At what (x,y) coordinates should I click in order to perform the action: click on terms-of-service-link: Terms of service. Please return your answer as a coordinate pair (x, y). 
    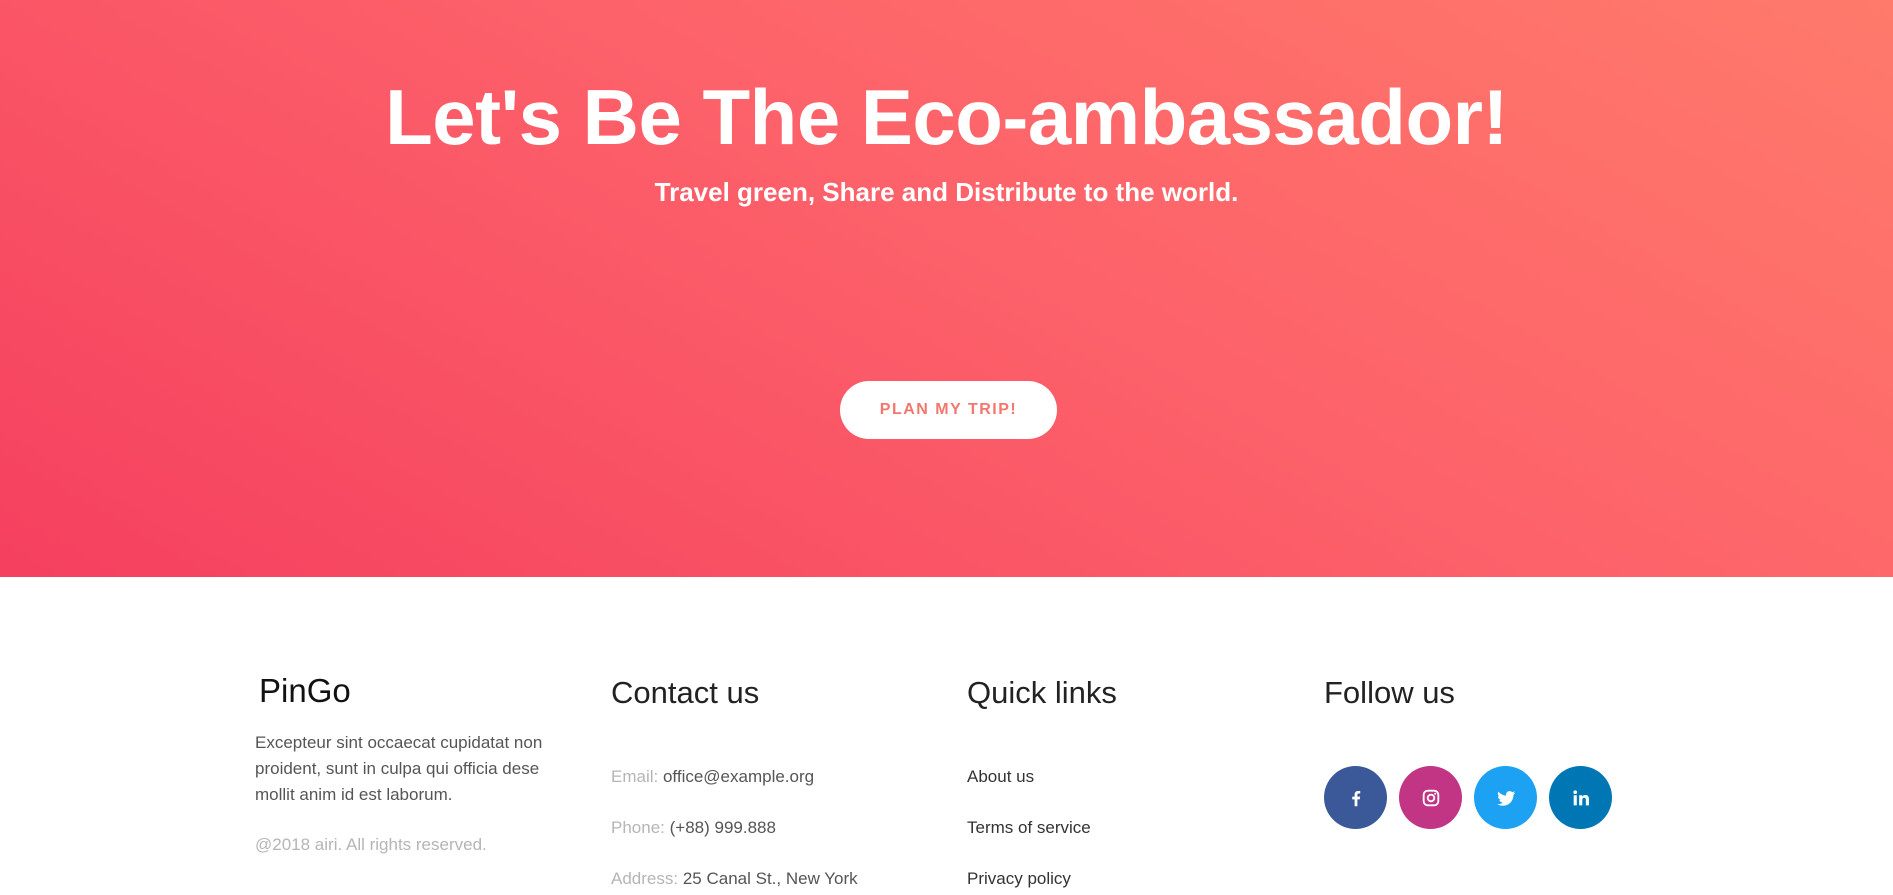
    Looking at the image, I should click on (1029, 828).